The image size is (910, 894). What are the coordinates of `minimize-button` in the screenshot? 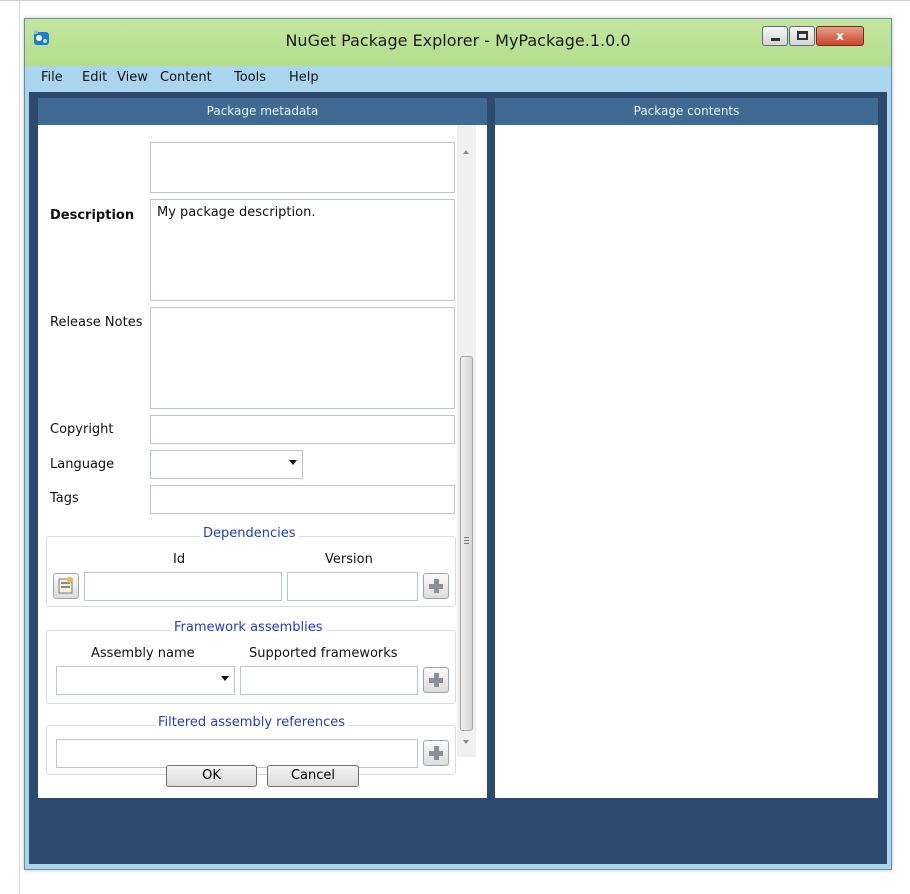 It's located at (775, 36).